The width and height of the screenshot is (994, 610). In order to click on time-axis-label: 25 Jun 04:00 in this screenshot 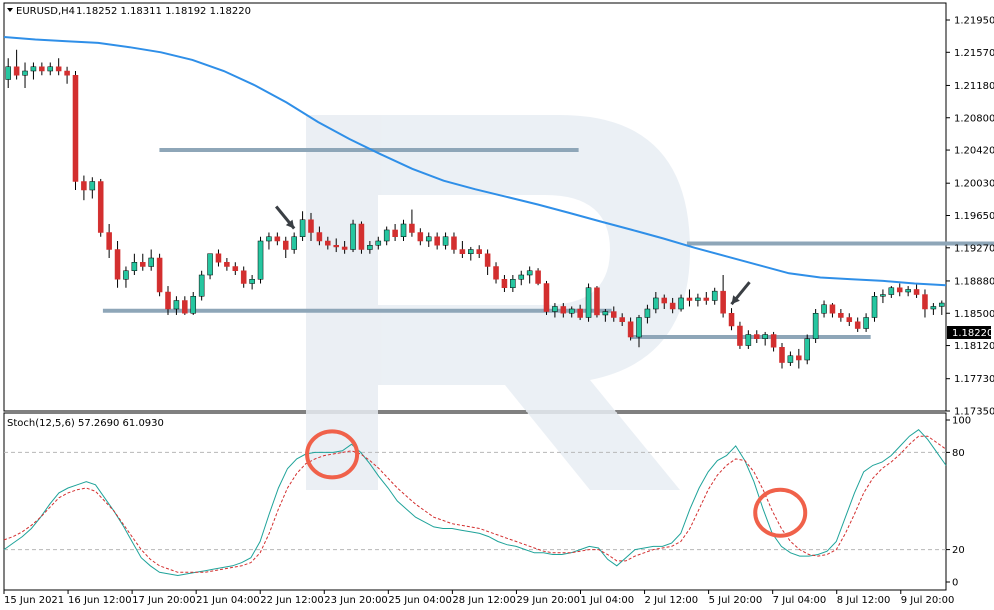, I will do `click(420, 600)`.